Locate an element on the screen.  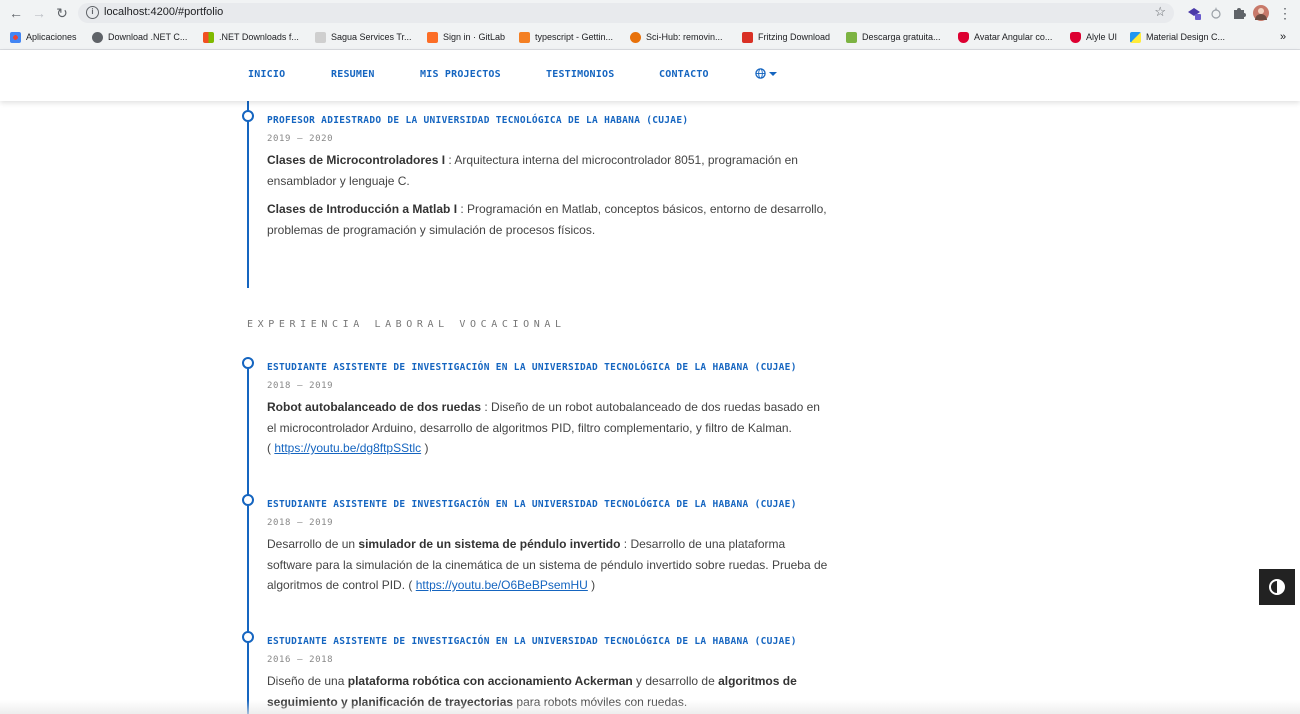
bookmark-star-icon: ☆ is located at coordinates (1160, 12).